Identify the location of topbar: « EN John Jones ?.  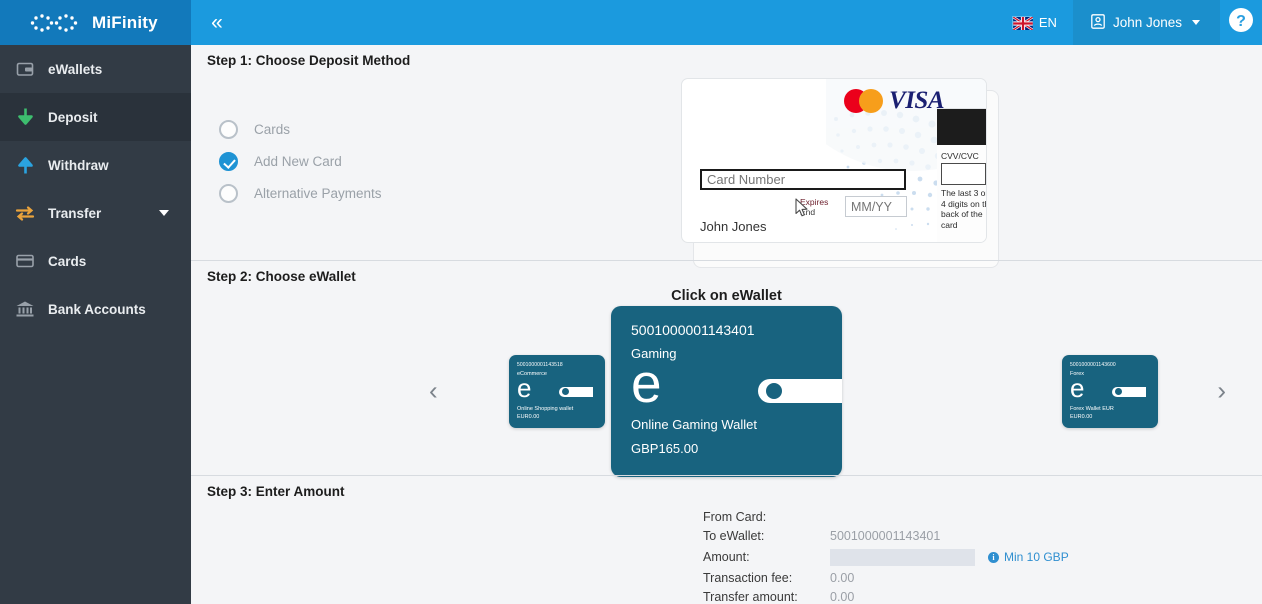
(726, 22).